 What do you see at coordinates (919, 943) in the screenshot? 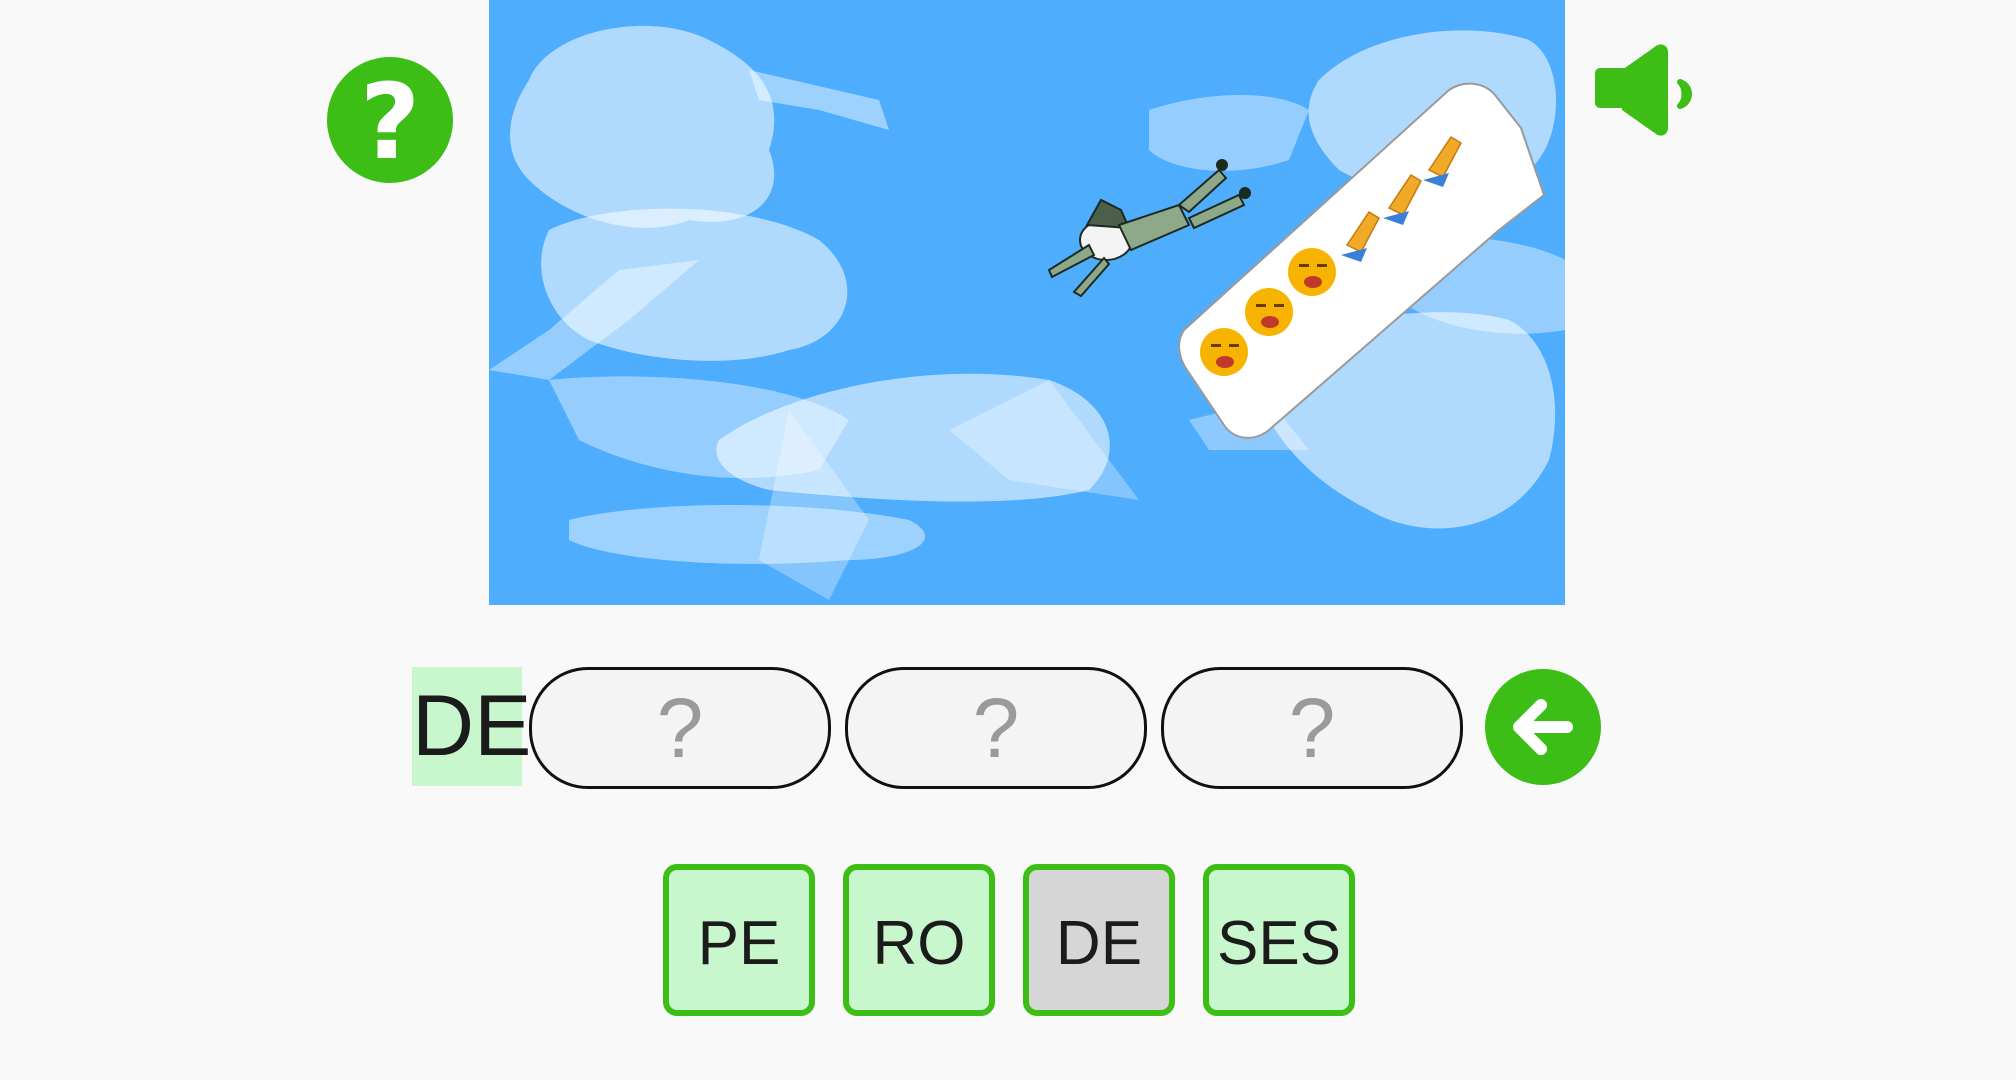
I see `tile-label: RO` at bounding box center [919, 943].